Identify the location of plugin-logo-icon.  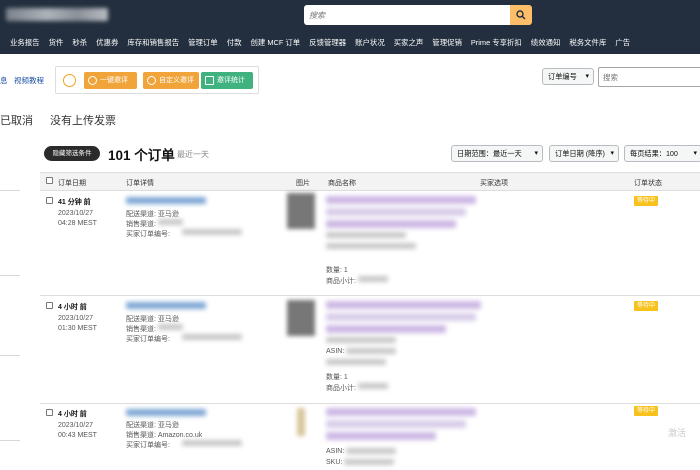
(69, 80).